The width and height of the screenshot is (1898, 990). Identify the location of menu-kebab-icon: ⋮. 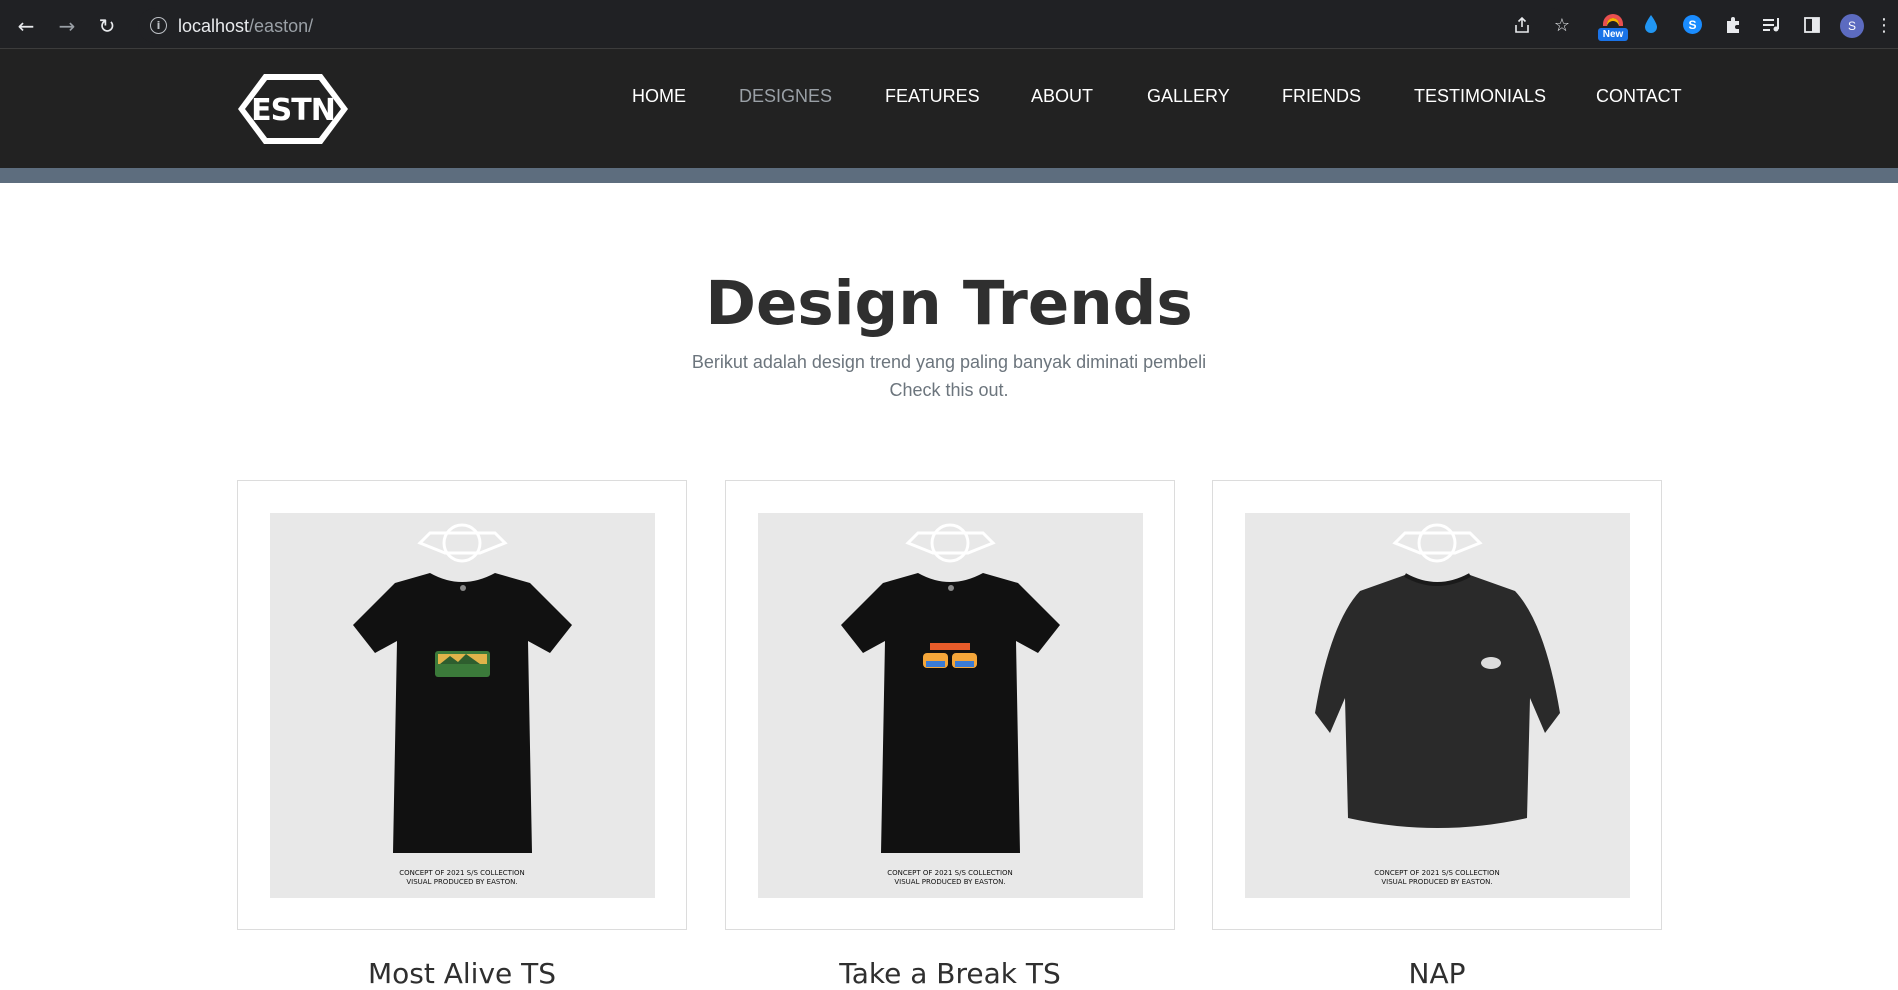
(1884, 25).